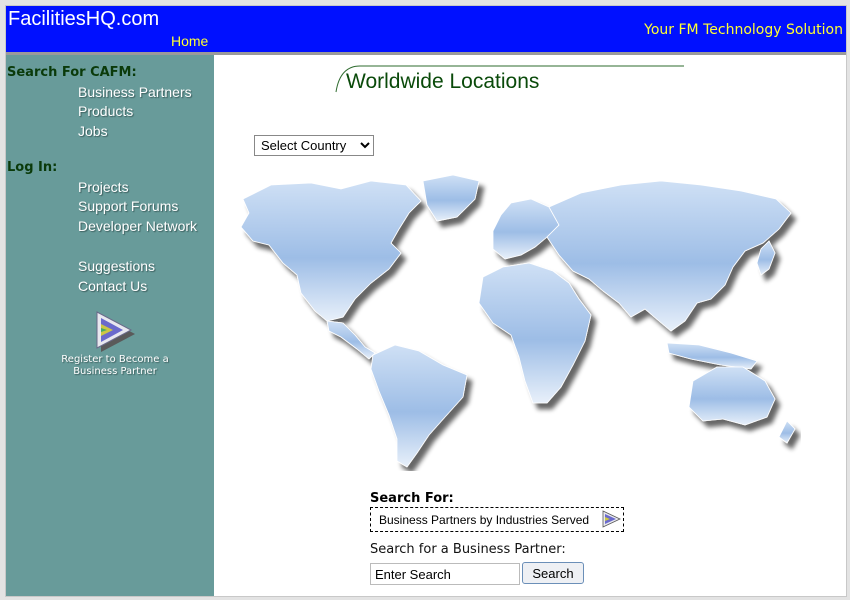 The width and height of the screenshot is (850, 600). I want to click on register-line-2: Business Partner, so click(115, 371).